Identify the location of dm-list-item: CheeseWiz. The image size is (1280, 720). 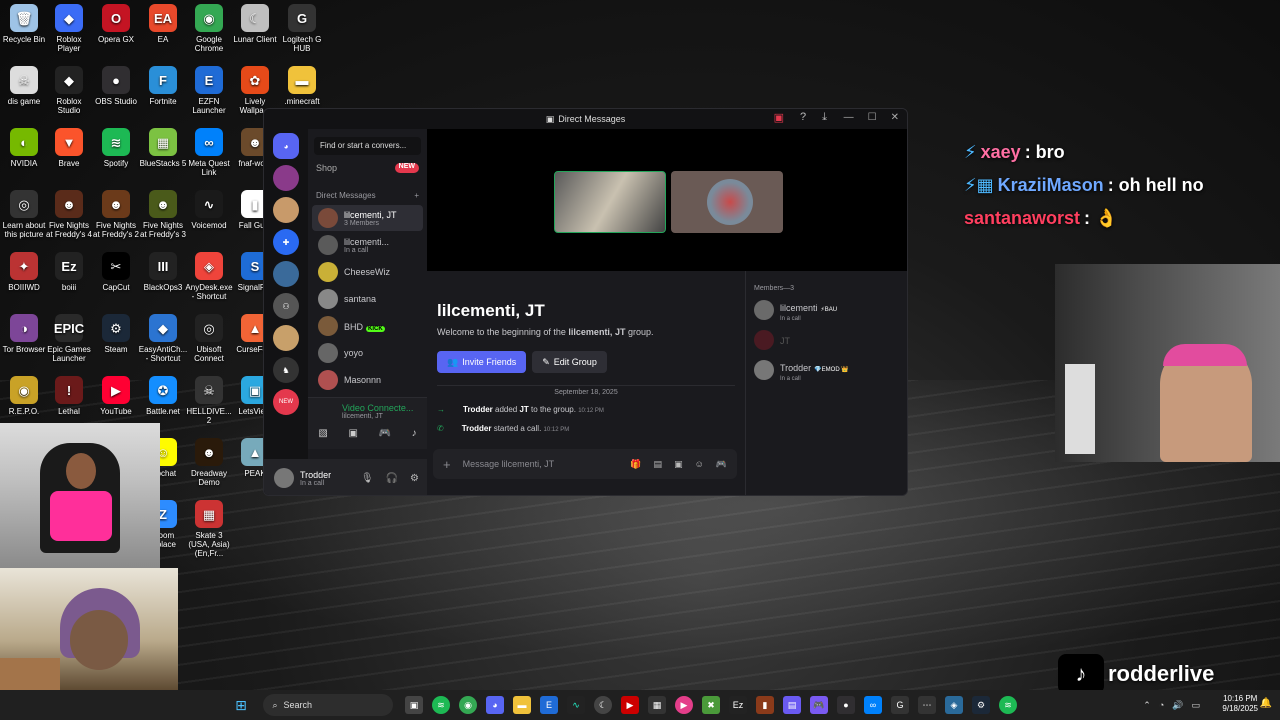
(367, 272).